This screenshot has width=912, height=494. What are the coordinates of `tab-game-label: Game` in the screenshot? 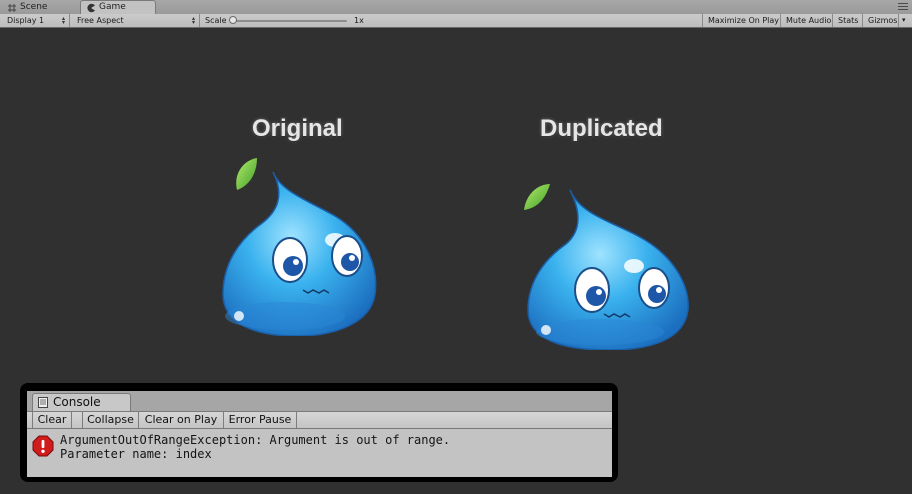 It's located at (112, 7).